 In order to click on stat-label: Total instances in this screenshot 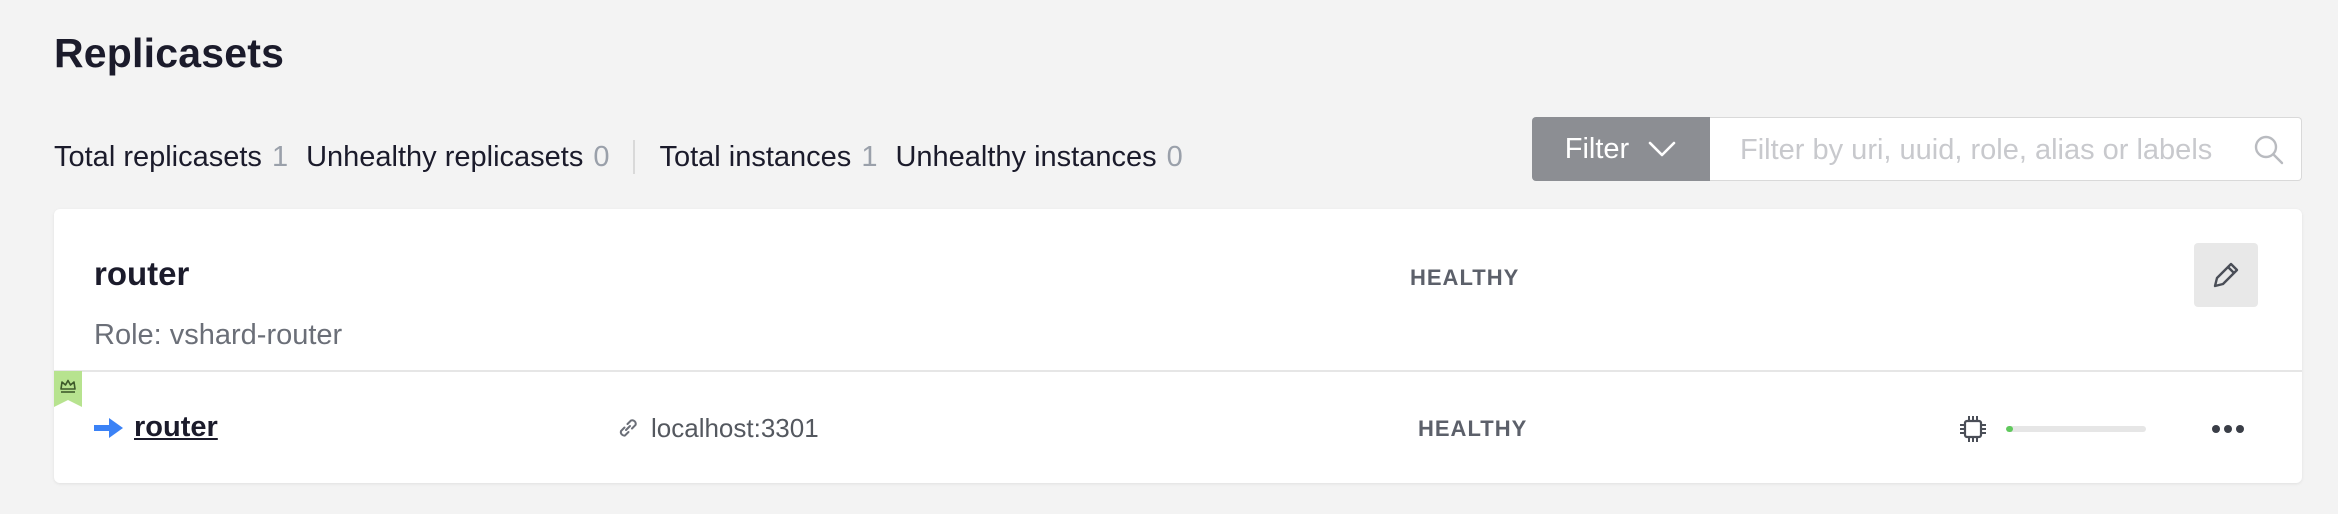, I will do `click(755, 156)`.